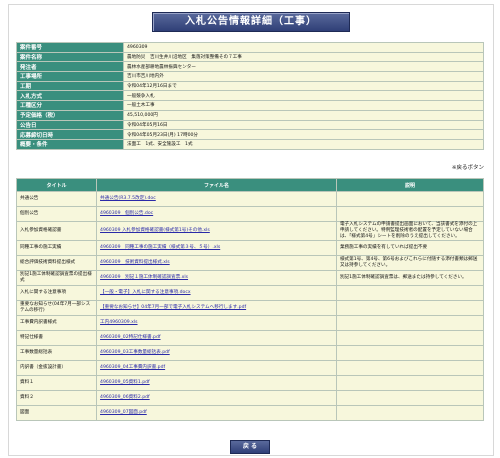 This screenshot has width=500, height=458. Describe the element at coordinates (130, 337) in the screenshot. I see `file-link: 4960309_02特記仕様書.pdf` at that location.